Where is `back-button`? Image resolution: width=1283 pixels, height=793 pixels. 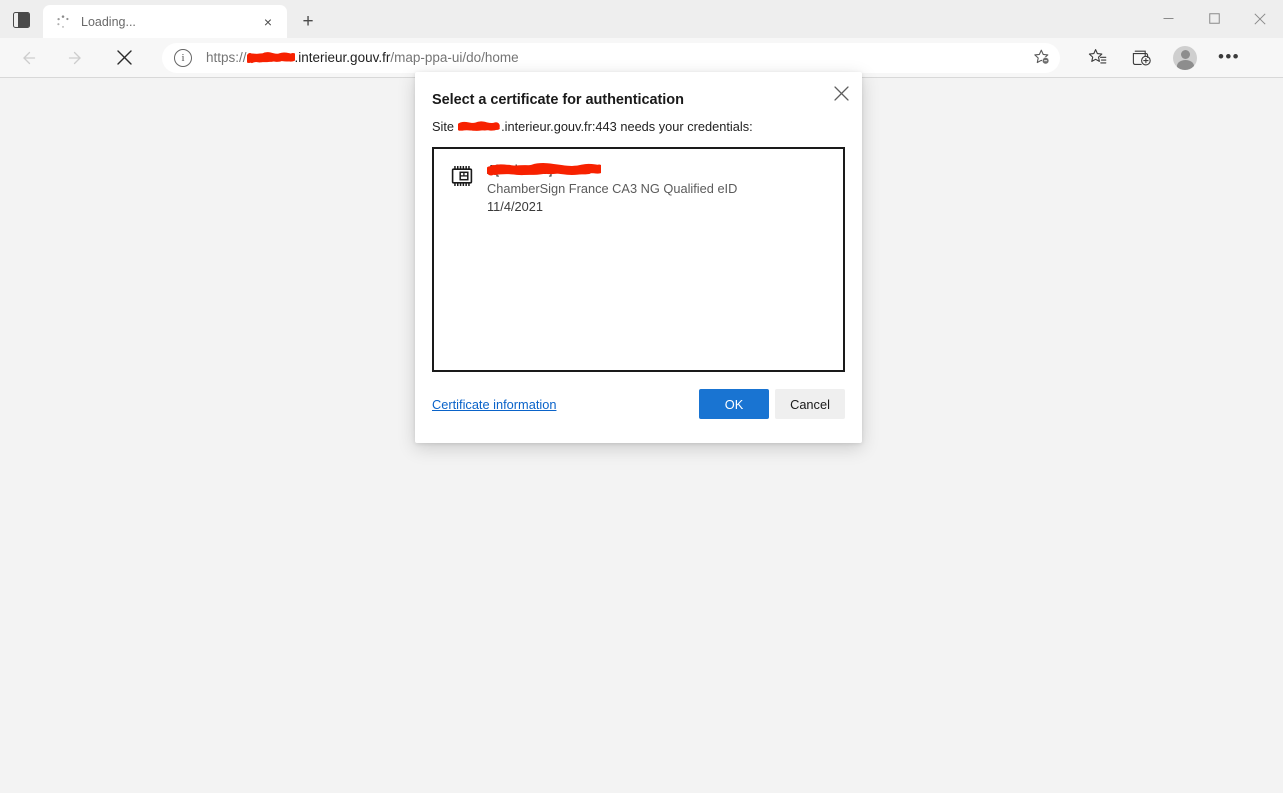 back-button is located at coordinates (28, 58).